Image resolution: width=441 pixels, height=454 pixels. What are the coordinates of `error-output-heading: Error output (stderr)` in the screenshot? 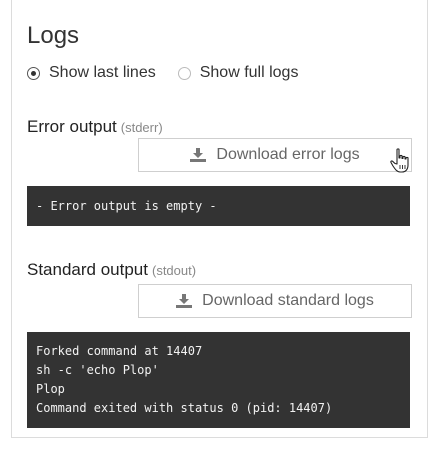 It's located at (95, 127).